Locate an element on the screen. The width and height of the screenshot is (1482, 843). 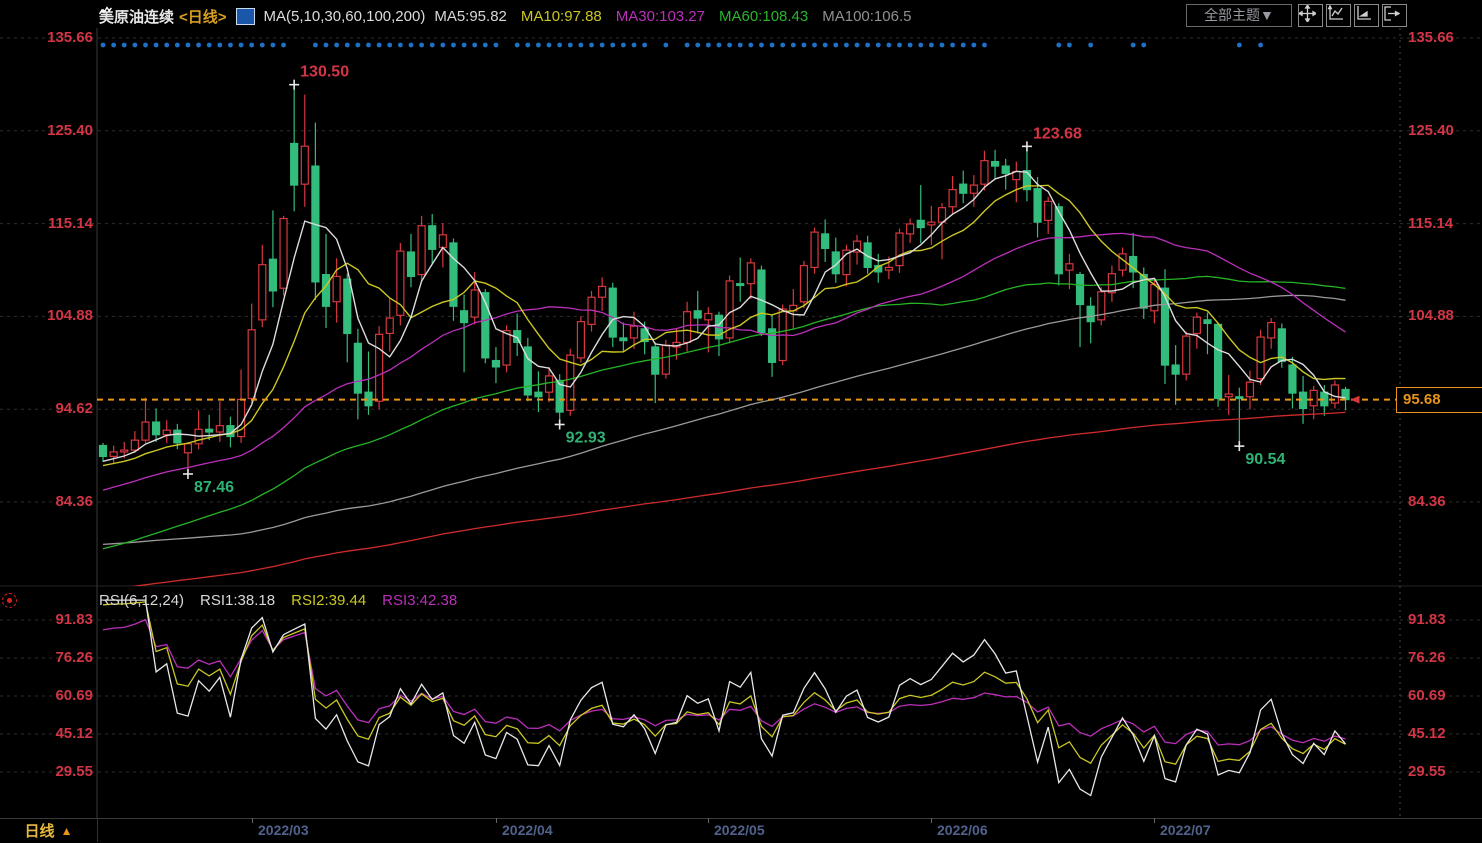
rsi-axis-label-right: 45.12 is located at coordinates (1427, 734).